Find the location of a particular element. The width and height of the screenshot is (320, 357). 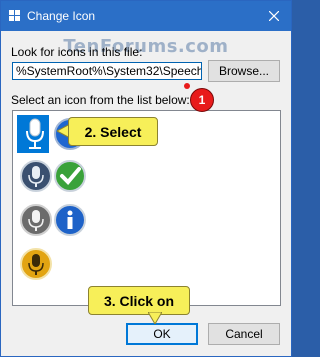

microphone-gray-icon is located at coordinates (36, 220).